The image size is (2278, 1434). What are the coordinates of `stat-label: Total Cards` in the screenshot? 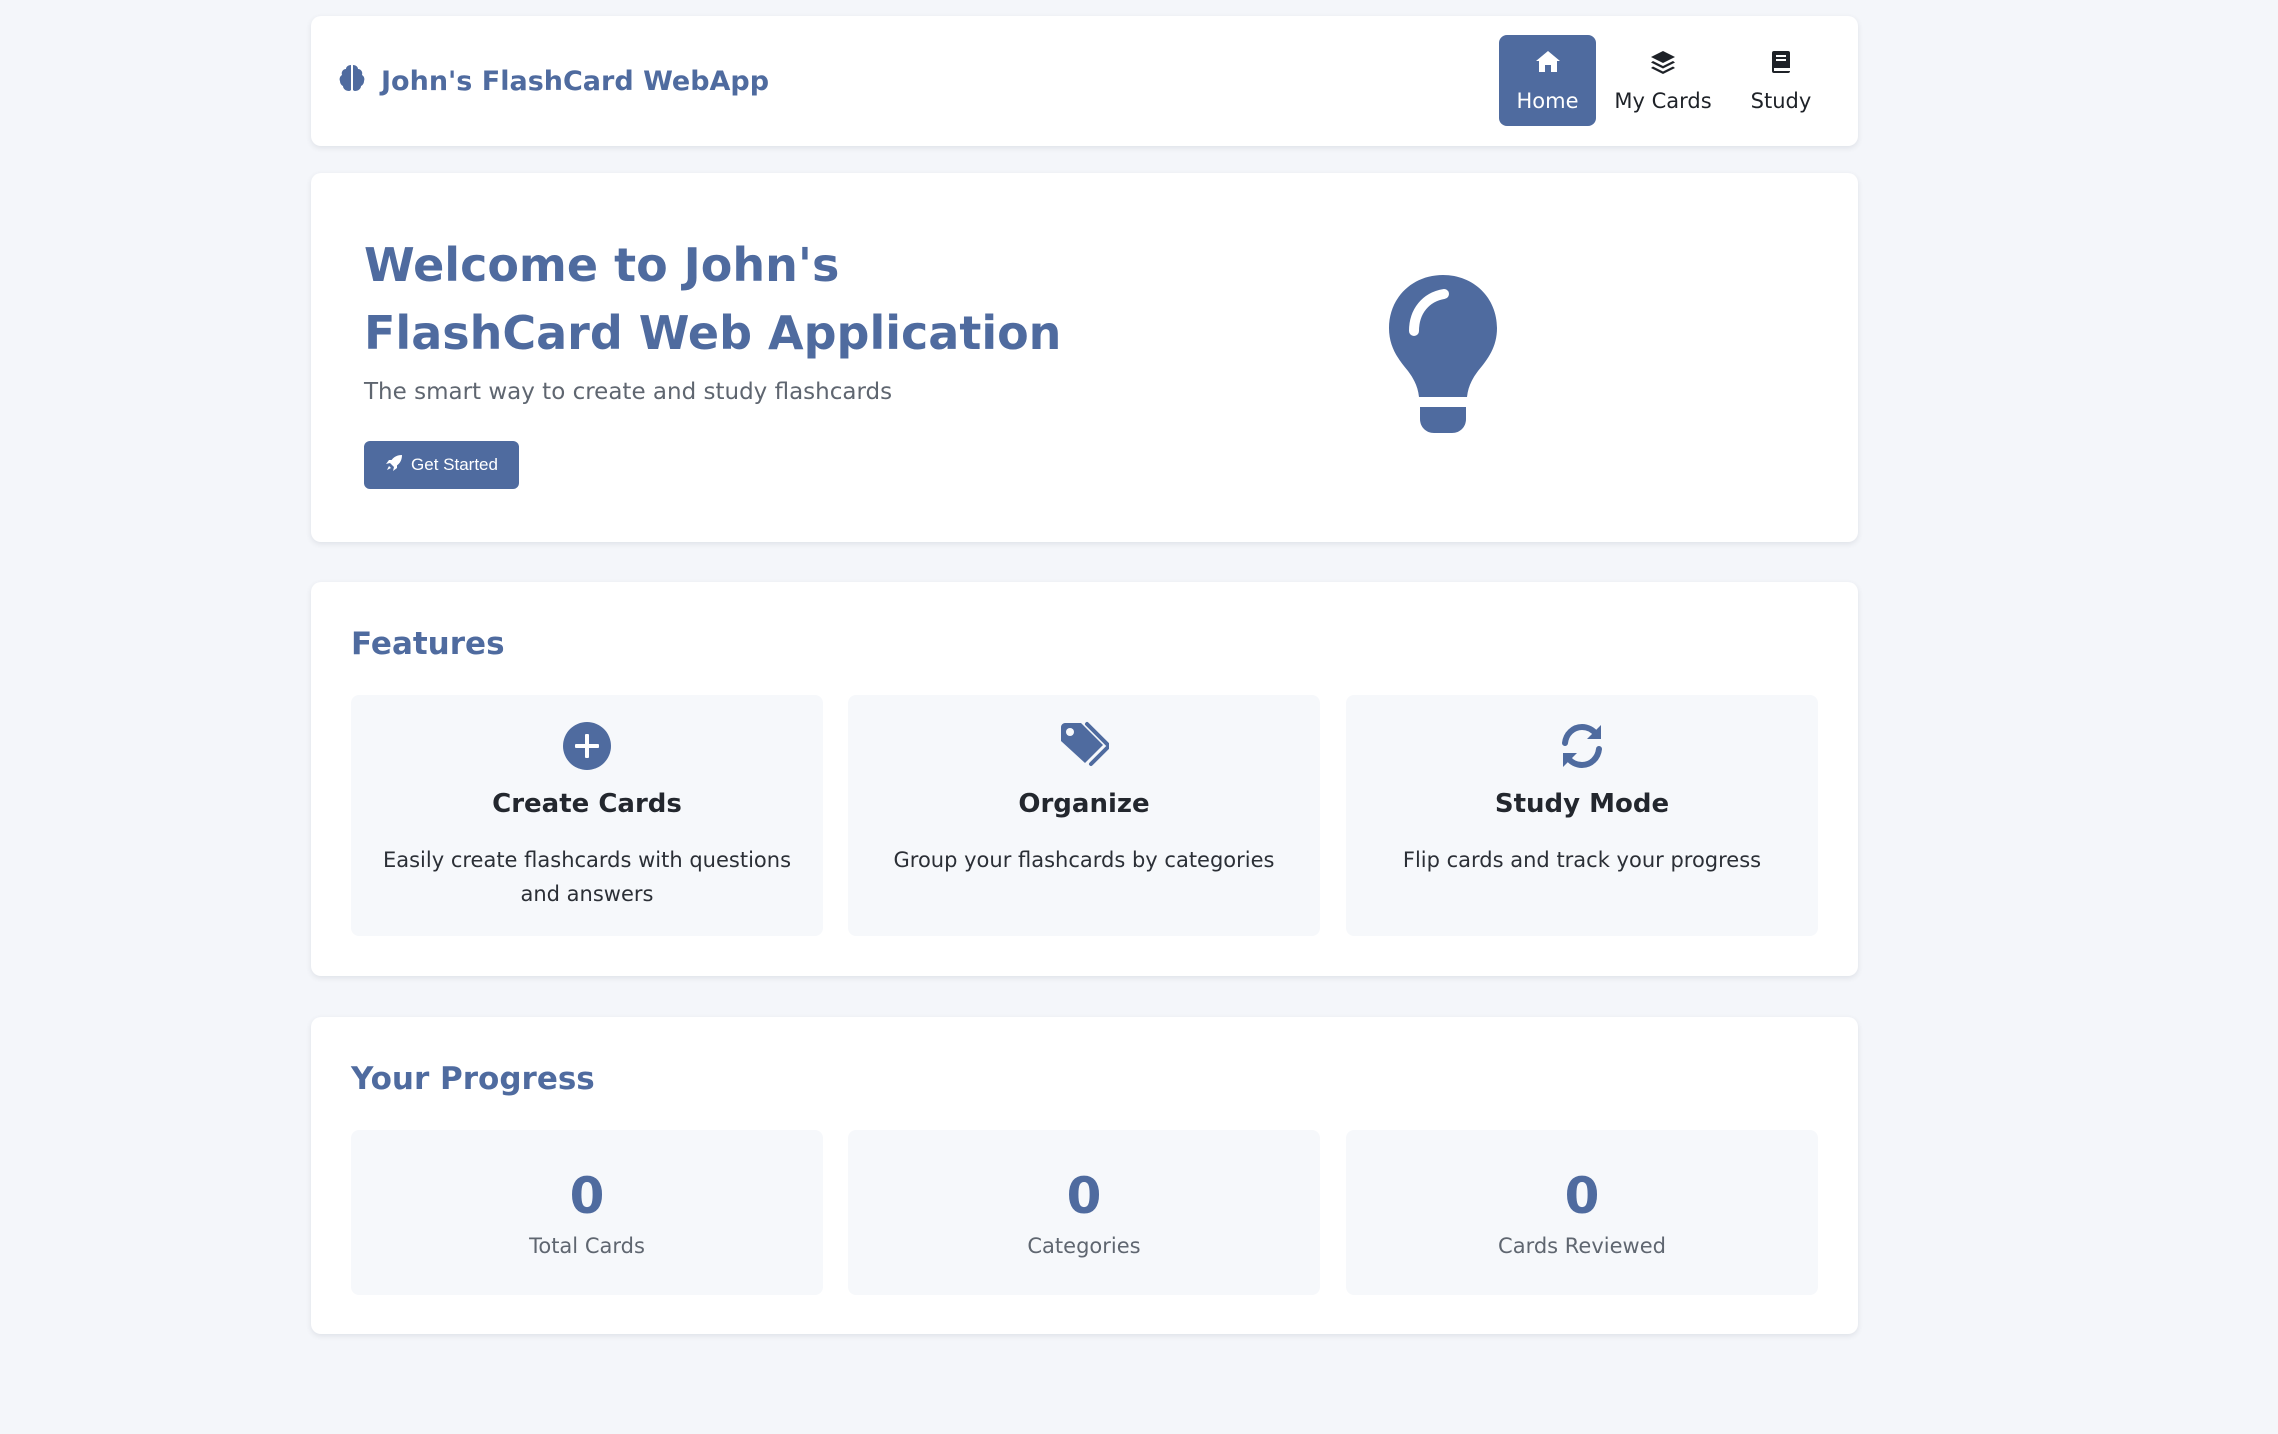 It's located at (587, 1246).